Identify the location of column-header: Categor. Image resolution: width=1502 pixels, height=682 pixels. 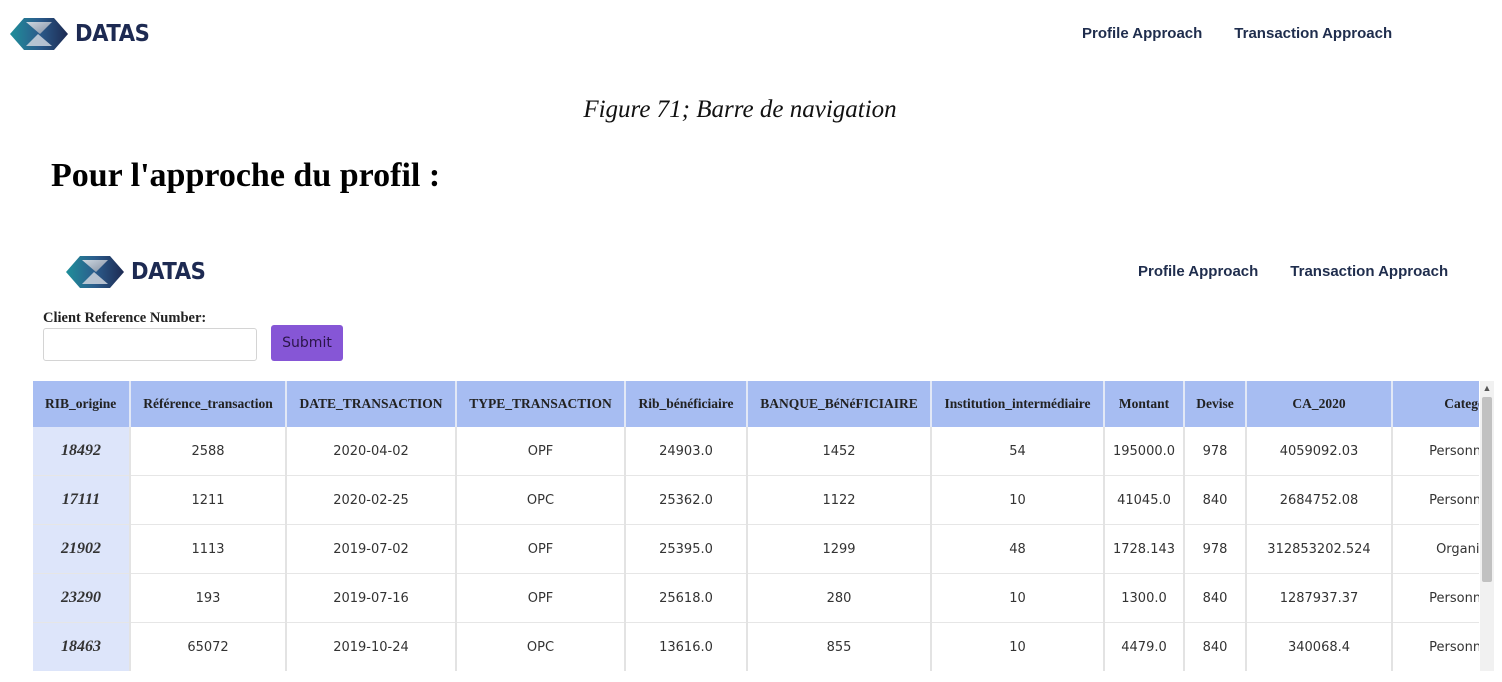
(1435, 404).